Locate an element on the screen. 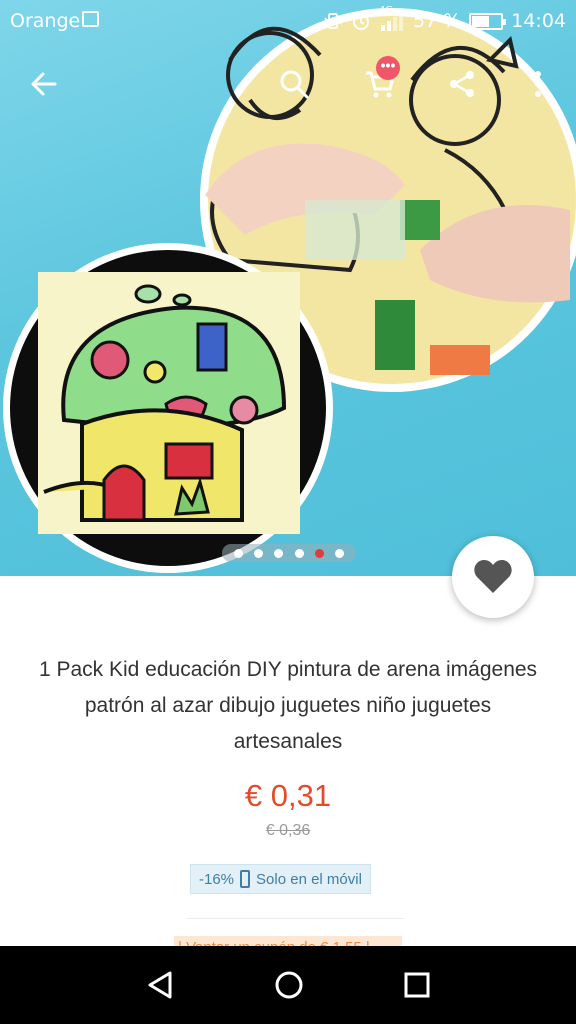 The height and width of the screenshot is (1024, 576). favorite-button is located at coordinates (493, 577).